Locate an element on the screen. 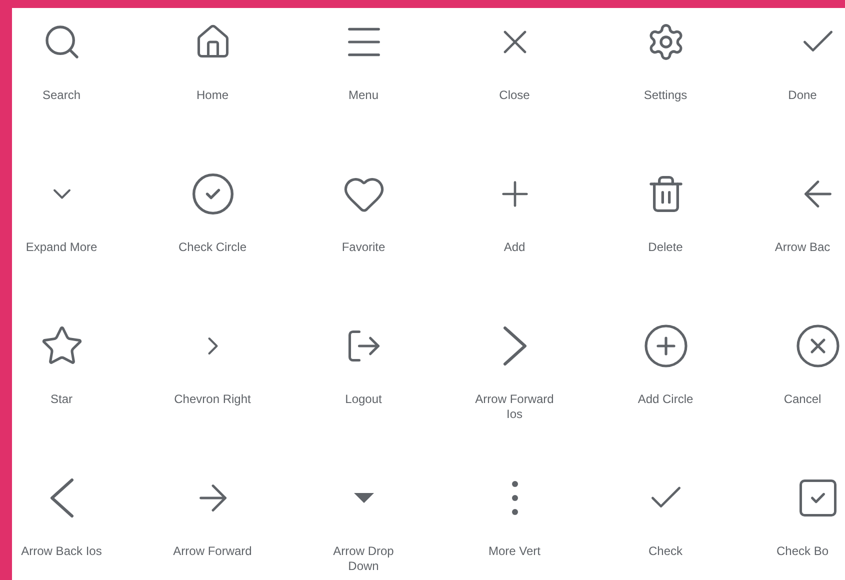 The image size is (845, 580). icon-label: Arrow Forward Ios is located at coordinates (514, 407).